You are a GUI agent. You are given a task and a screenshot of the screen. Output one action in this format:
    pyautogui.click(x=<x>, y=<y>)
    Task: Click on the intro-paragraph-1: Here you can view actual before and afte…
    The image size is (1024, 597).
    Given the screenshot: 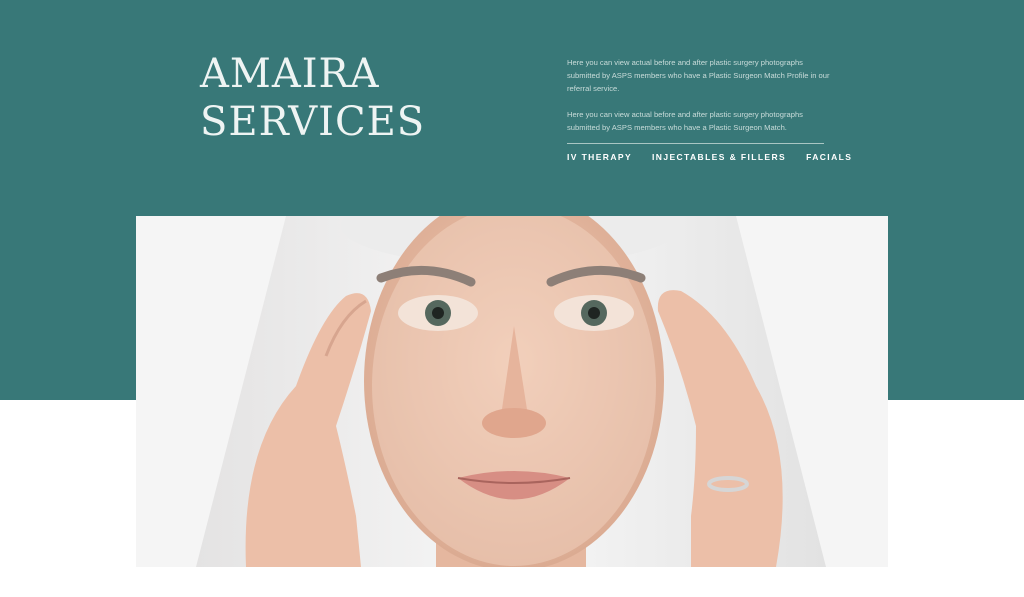 What is the action you would take?
    pyautogui.click(x=698, y=75)
    